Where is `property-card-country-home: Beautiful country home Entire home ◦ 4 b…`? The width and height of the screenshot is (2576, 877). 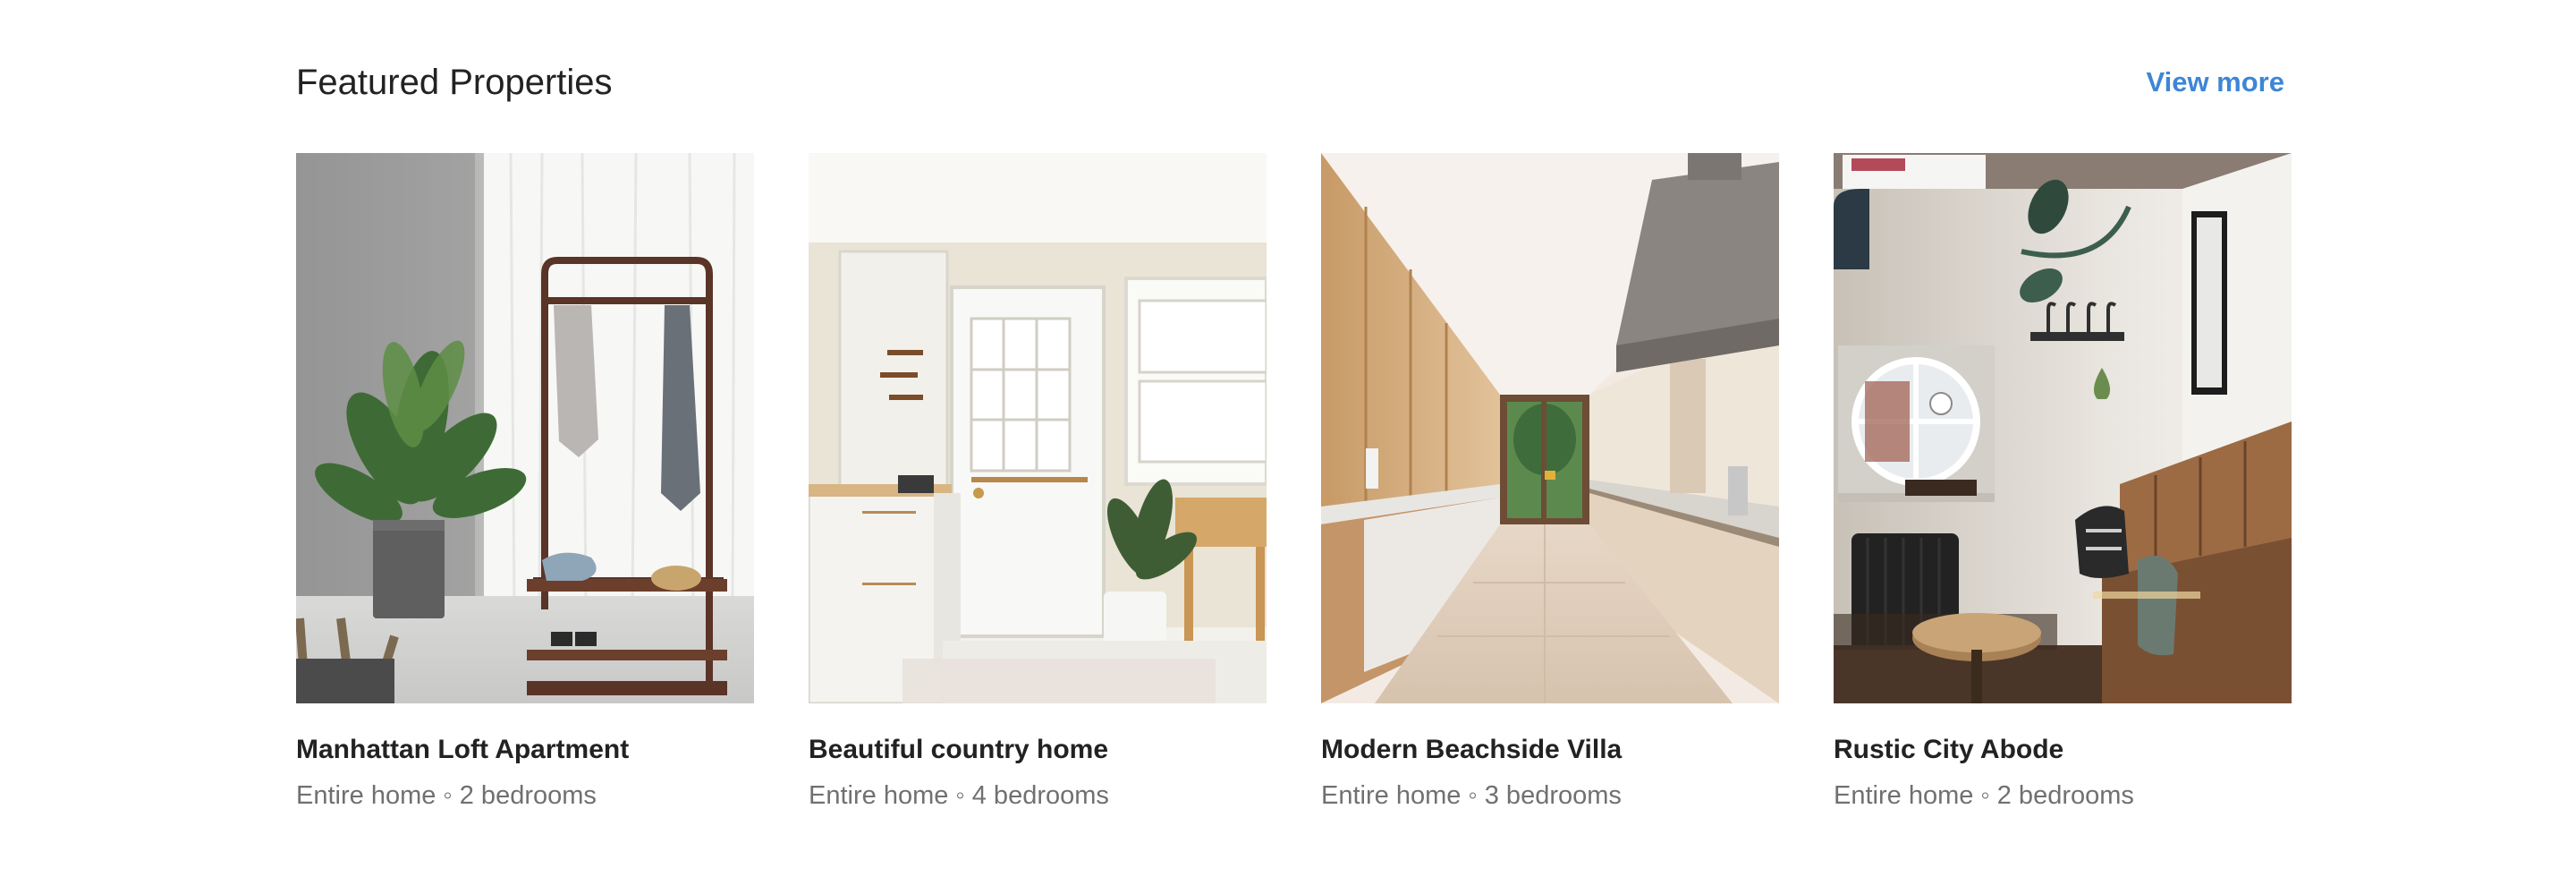
property-card-country-home: Beautiful country home Entire home ◦ 4 b… is located at coordinates (1038, 483).